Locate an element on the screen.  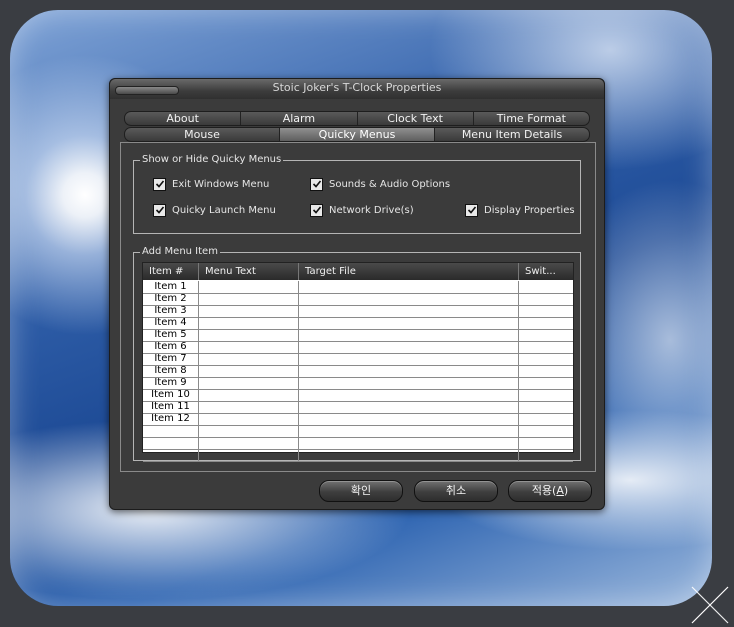
exit-windows-menu-checkbox is located at coordinates (159, 184).